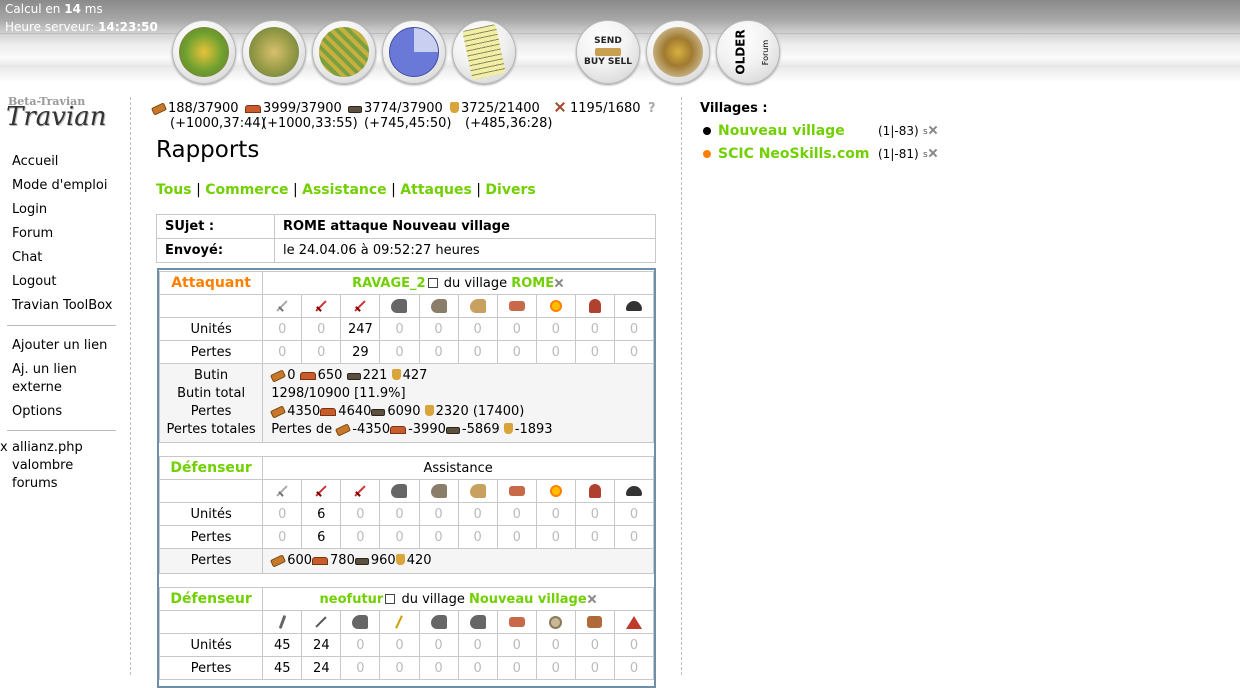 The image size is (1240, 688). Describe the element at coordinates (516, 622) in the screenshot. I see `ram-icon` at that location.